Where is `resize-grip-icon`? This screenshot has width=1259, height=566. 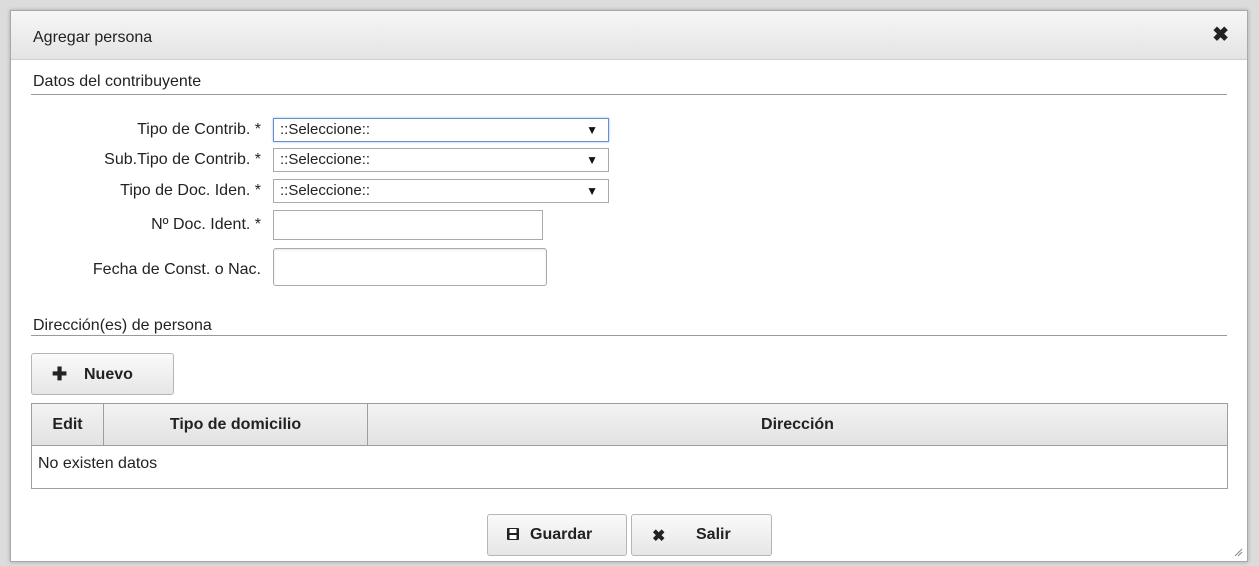 resize-grip-icon is located at coordinates (1238, 552).